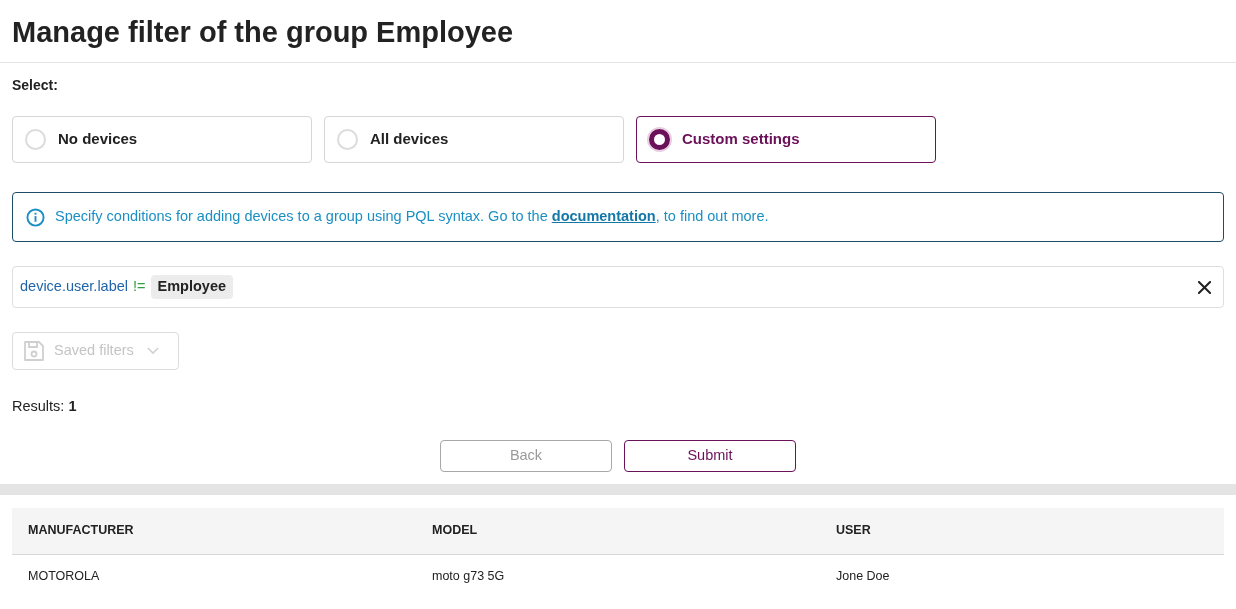 Image resolution: width=1236 pixels, height=609 pixels. Describe the element at coordinates (35, 217) in the screenshot. I see `info-icon` at that location.